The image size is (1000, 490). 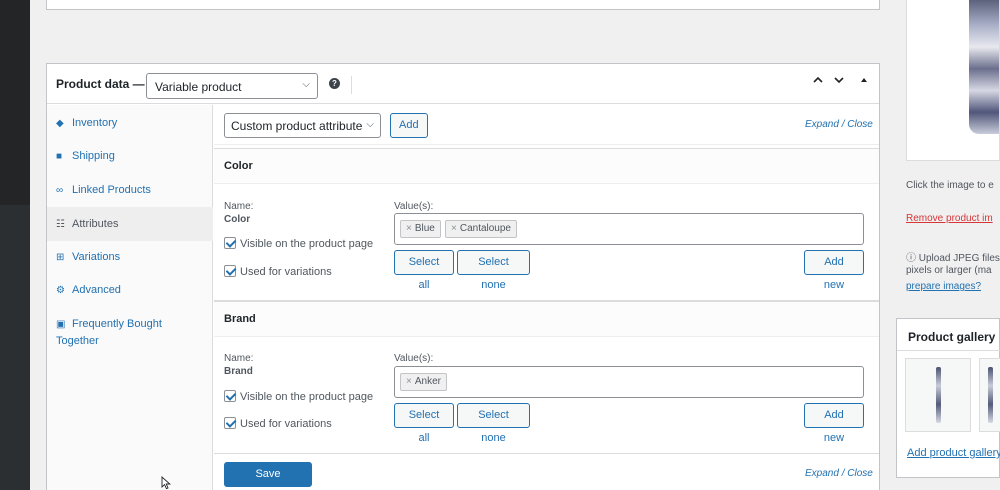 What do you see at coordinates (198, 87) in the screenshot?
I see `product-type-value: Variable product` at bounding box center [198, 87].